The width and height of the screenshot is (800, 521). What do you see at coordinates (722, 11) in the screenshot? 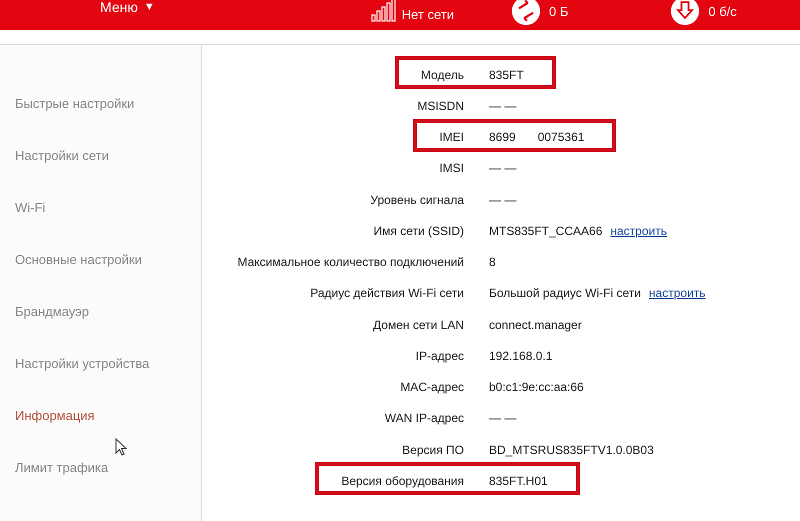
I see `speed-value: 0 б/с` at bounding box center [722, 11].